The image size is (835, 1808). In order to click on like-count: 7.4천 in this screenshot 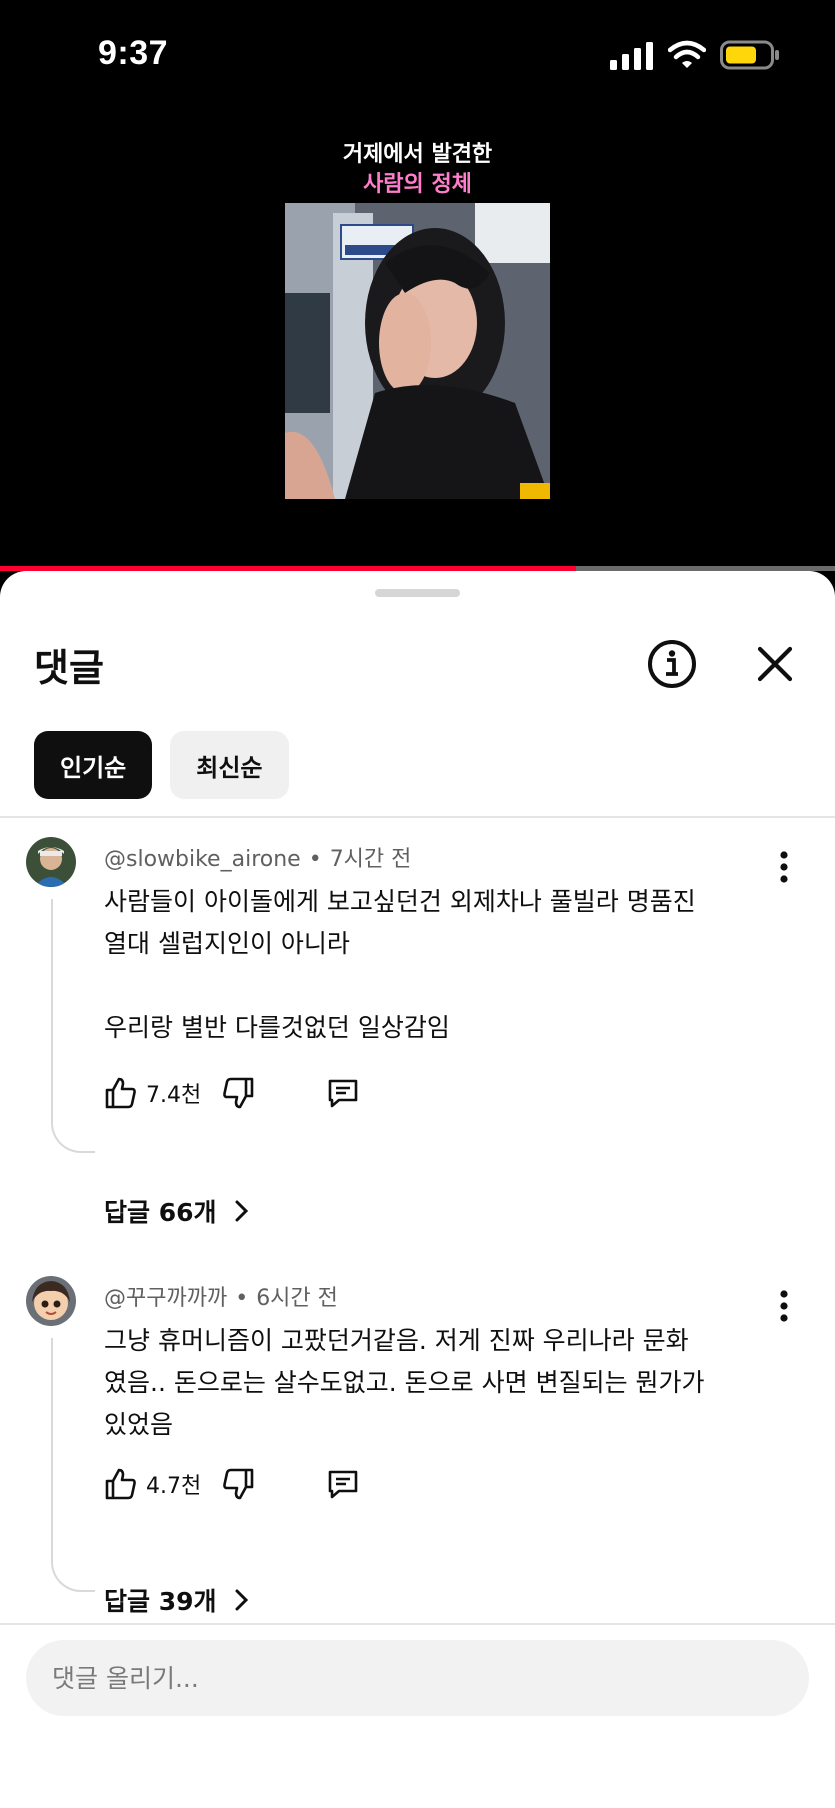, I will do `click(174, 1095)`.